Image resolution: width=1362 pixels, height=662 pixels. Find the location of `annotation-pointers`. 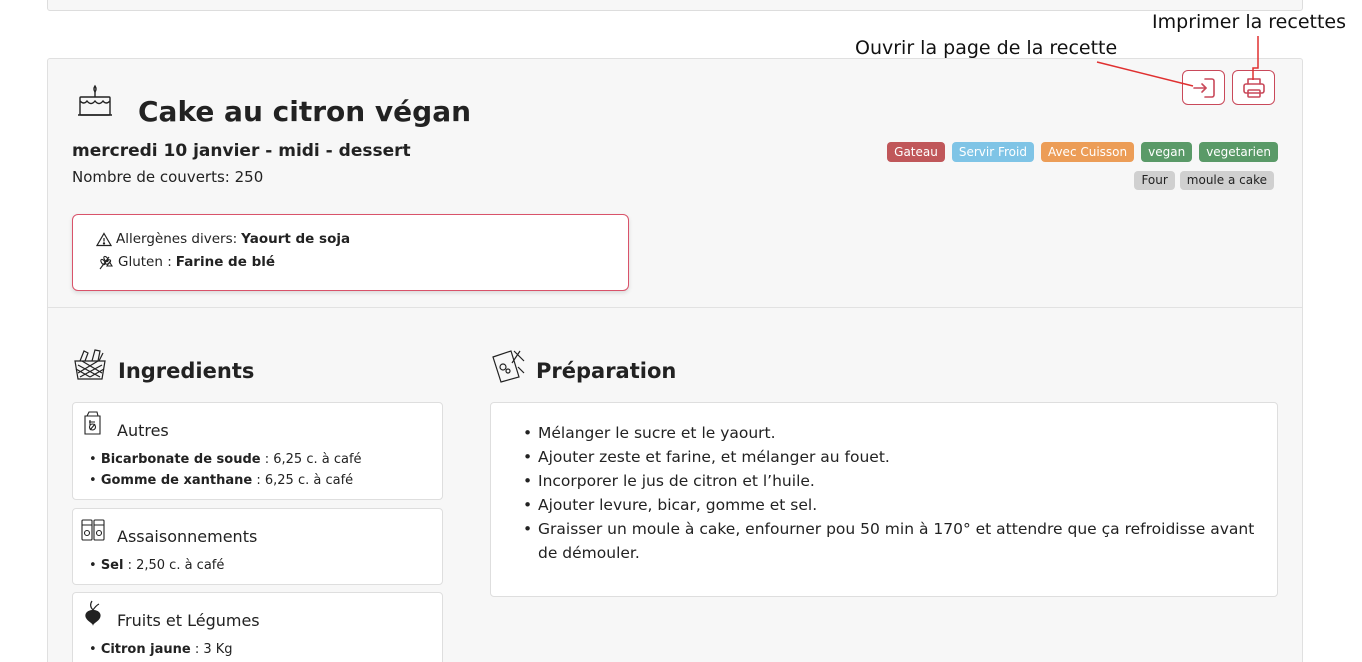

annotation-pointers is located at coordinates (1177, 61).